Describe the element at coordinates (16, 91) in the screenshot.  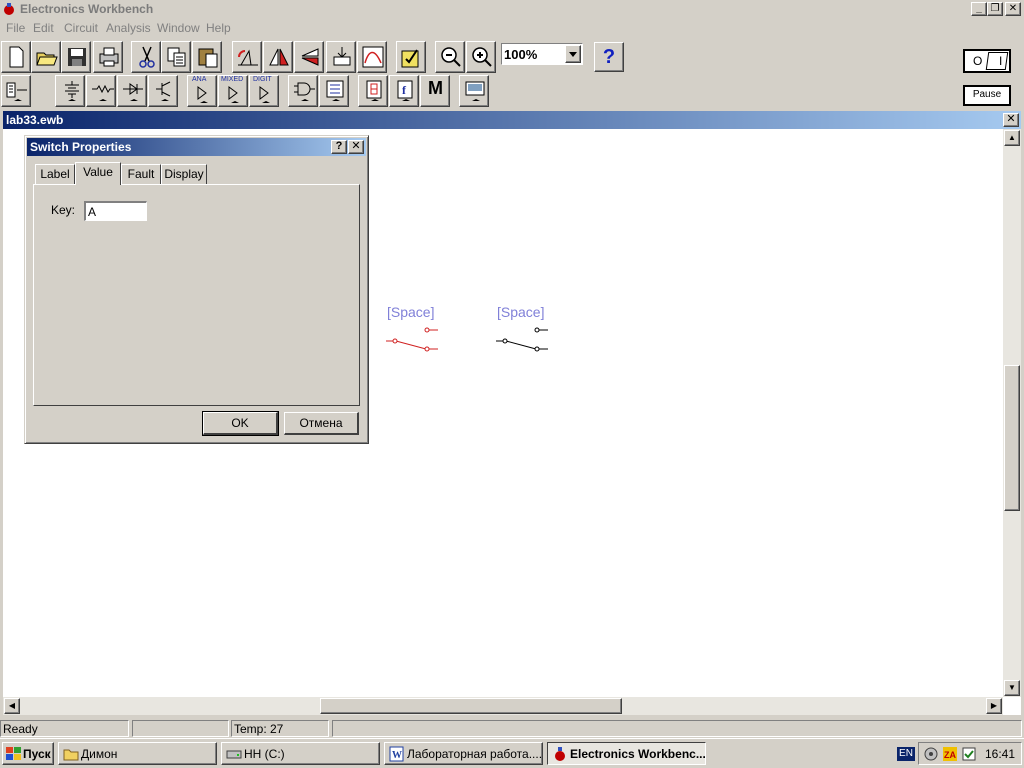
I see `favorites-bin-button` at that location.